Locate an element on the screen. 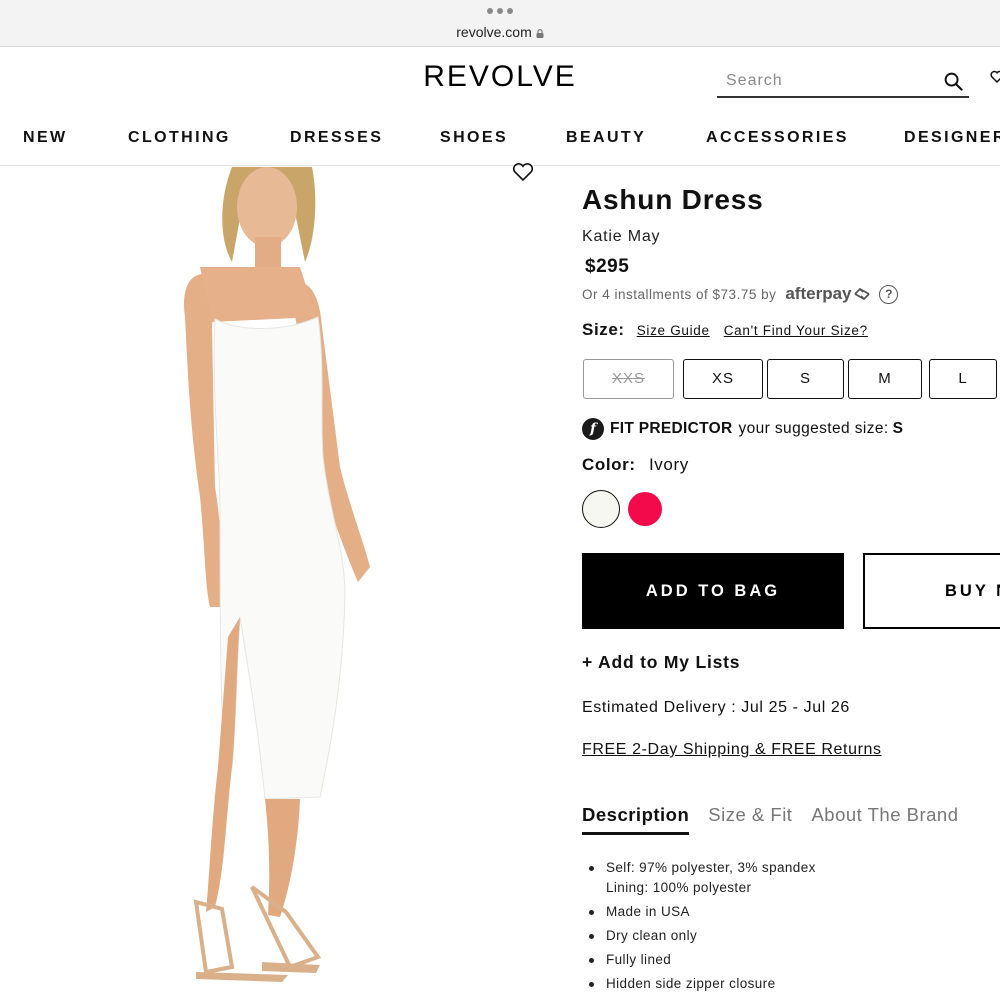  cant-find-size-link: Can't Find Your Size? is located at coordinates (796, 330).